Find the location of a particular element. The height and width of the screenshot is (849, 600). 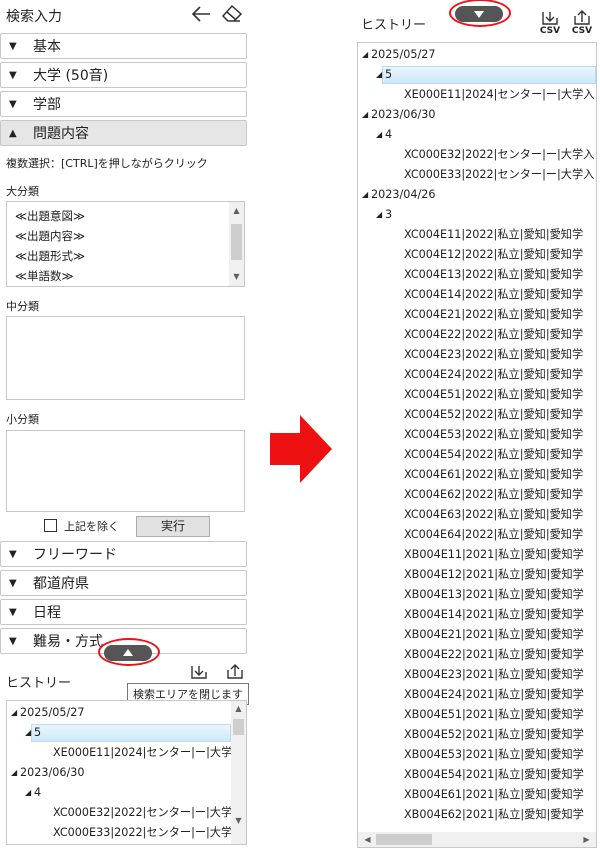

transition-arrow-icon is located at coordinates (301, 449).